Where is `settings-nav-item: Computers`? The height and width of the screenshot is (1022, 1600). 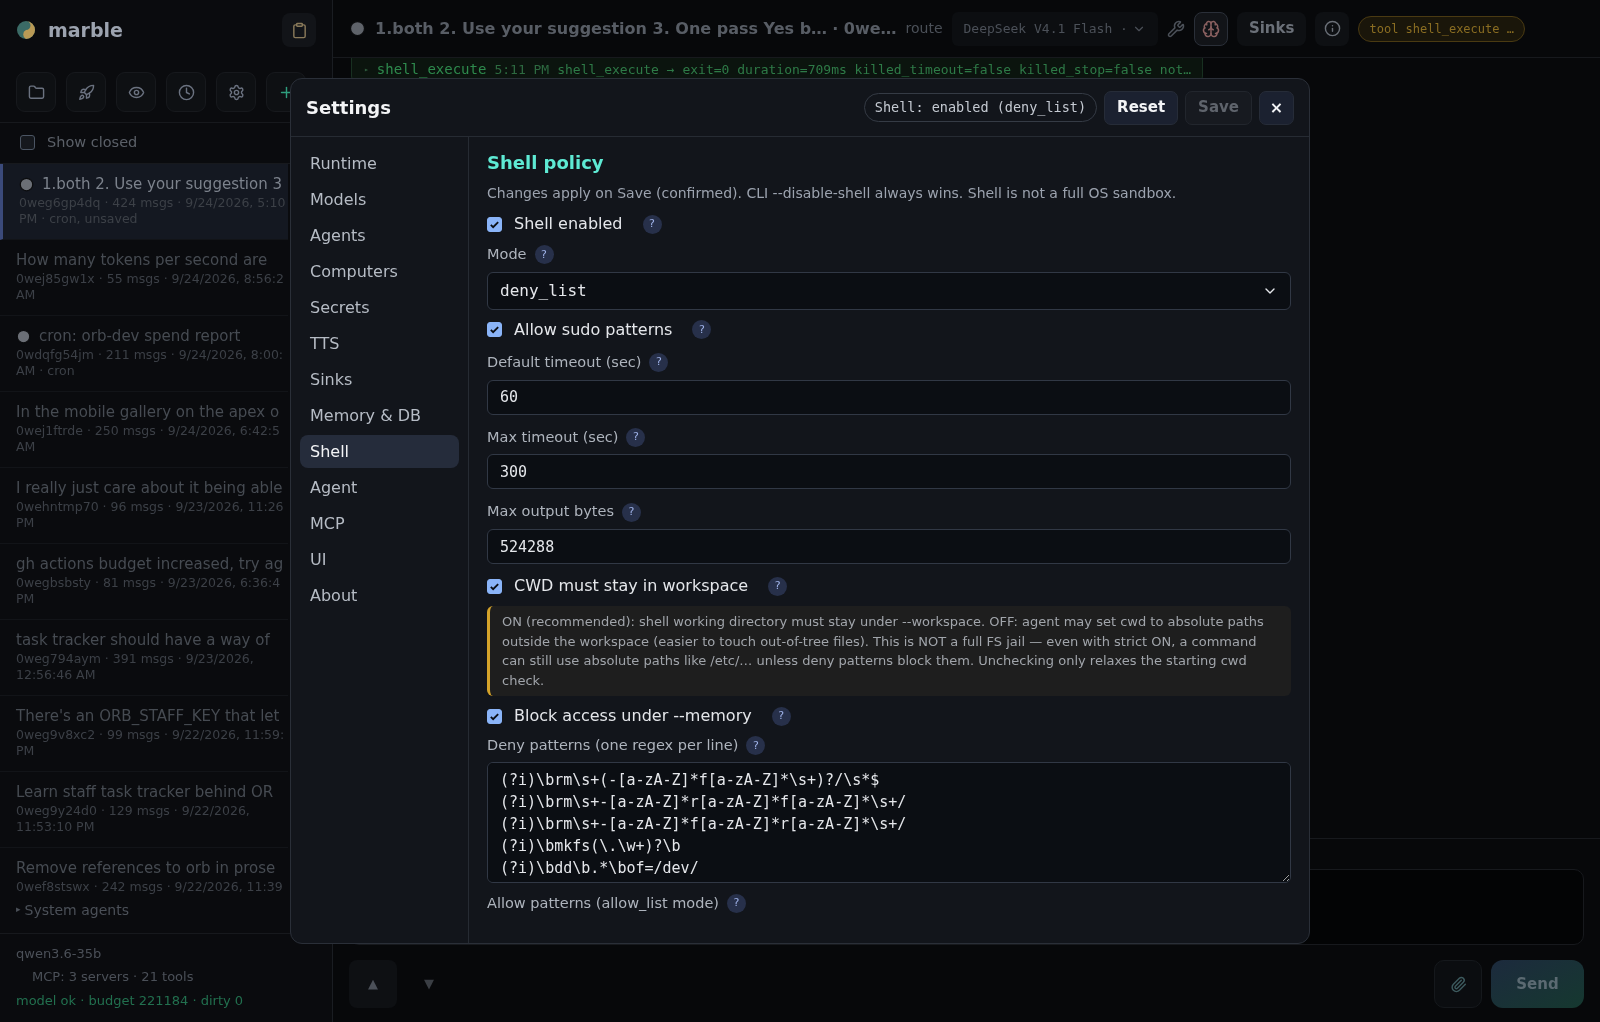 settings-nav-item: Computers is located at coordinates (379, 271).